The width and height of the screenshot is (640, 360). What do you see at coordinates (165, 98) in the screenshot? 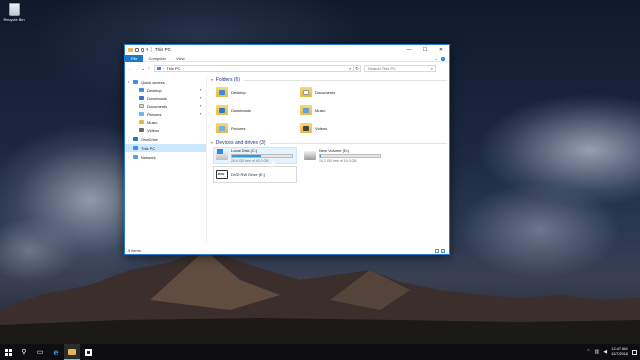
I see `sidebar-item-downloads: Downloads ✦` at bounding box center [165, 98].